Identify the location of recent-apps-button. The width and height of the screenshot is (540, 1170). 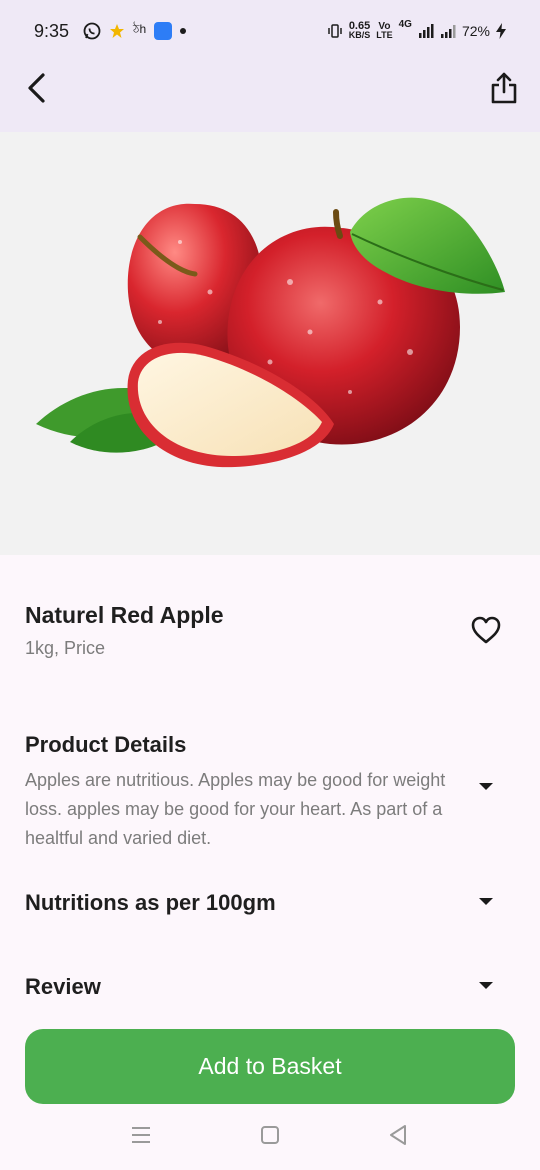
(141, 1137).